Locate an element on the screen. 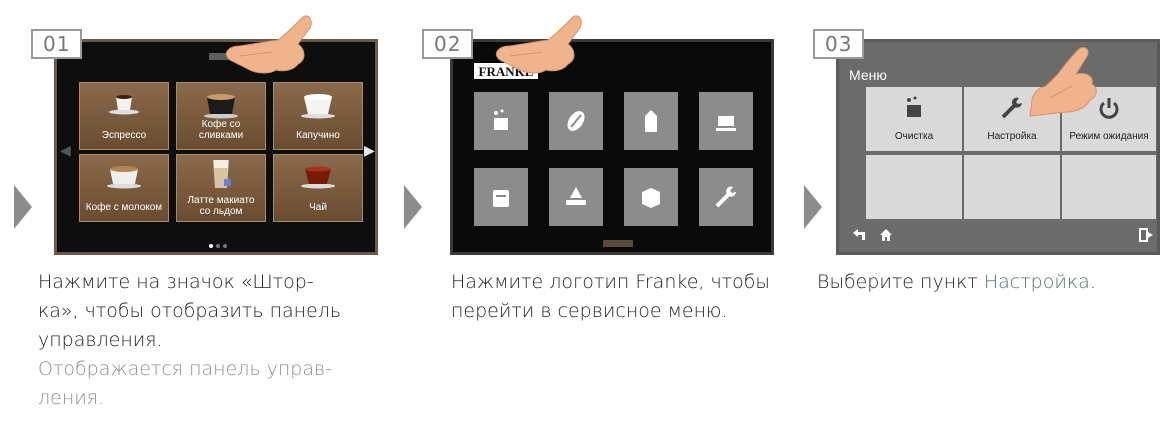 The width and height of the screenshot is (1162, 423). drink-tile: Капучино is located at coordinates (318, 116).